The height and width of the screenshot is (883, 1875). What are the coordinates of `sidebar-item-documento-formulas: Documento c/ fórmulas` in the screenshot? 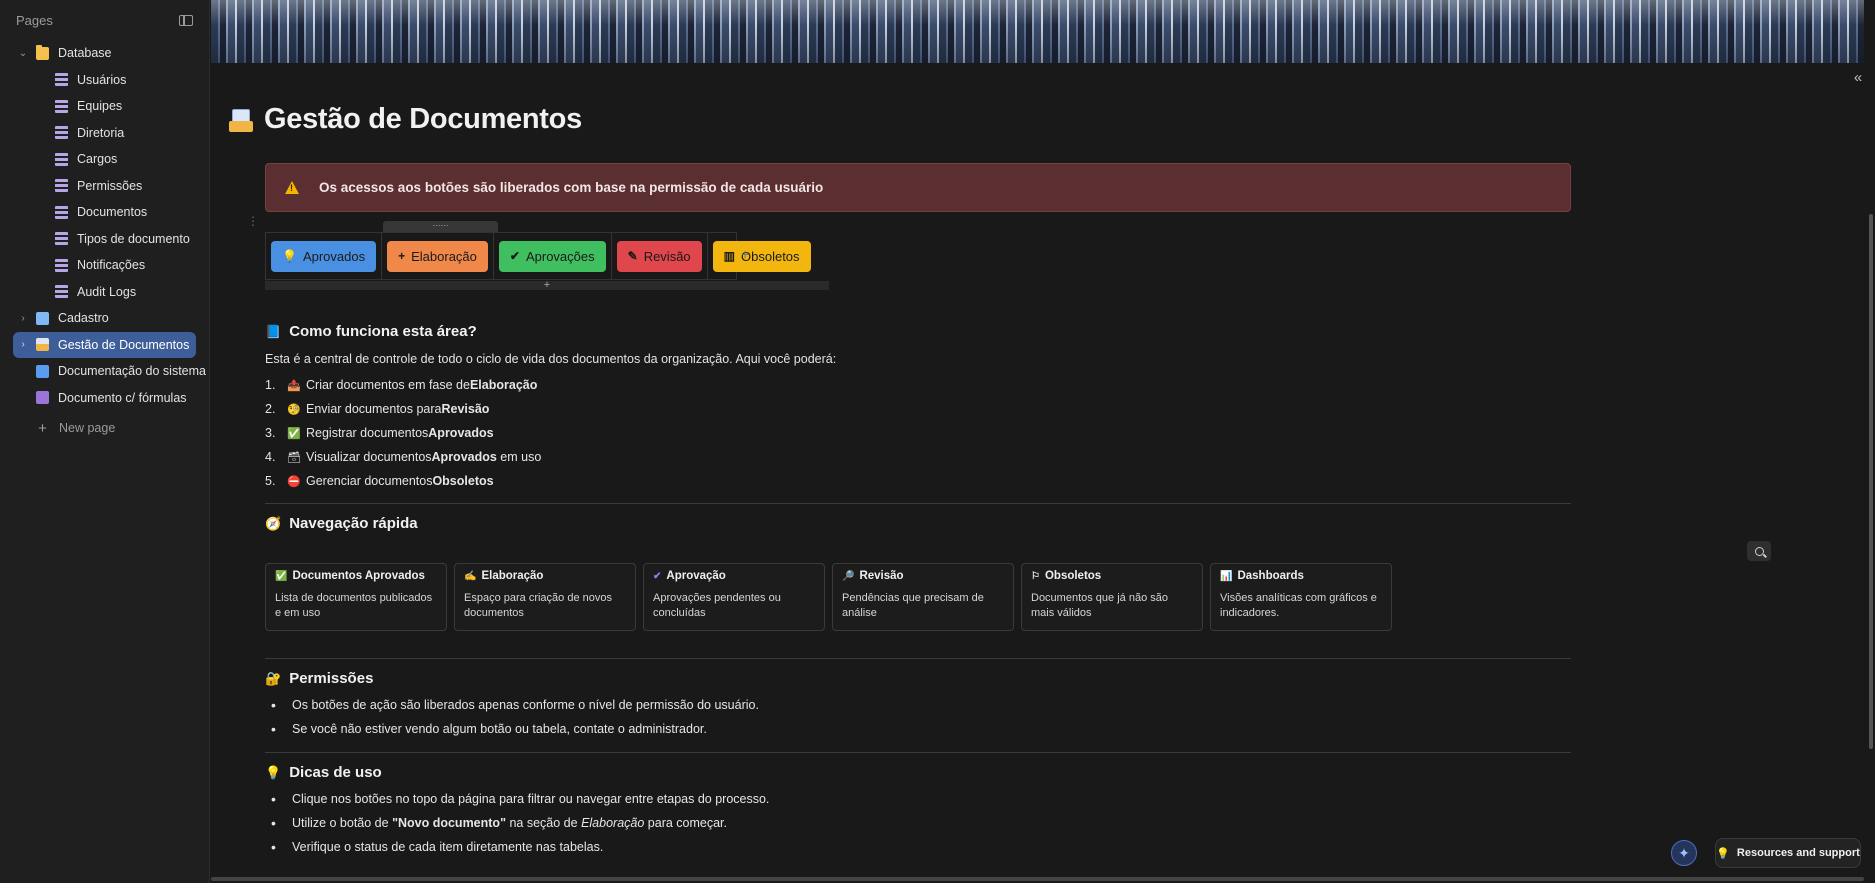 It's located at (104, 398).